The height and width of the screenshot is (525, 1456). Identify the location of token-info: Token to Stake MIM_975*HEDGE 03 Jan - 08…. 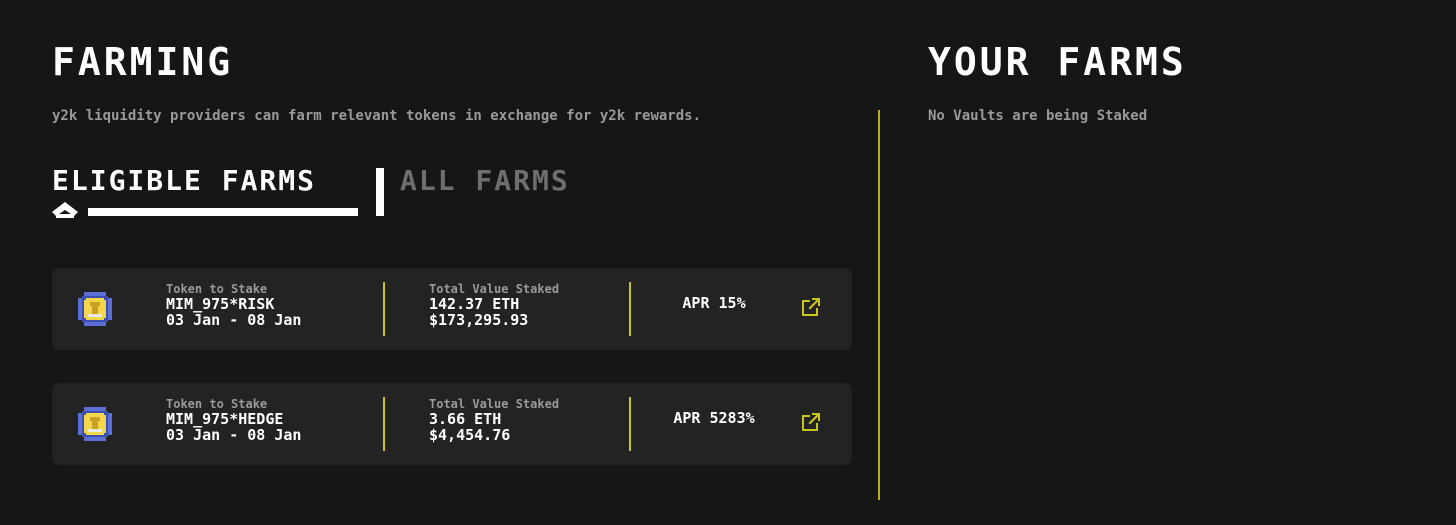
(233, 420).